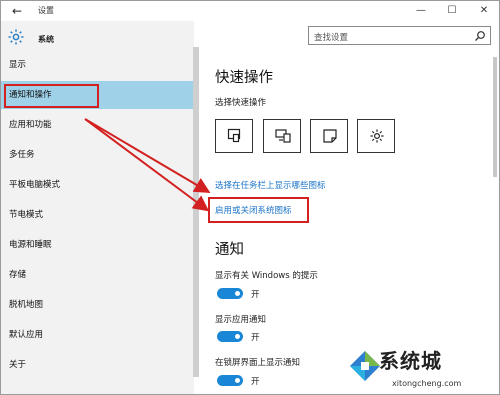 This screenshot has height=395, width=500. I want to click on arrow-to-system-icons-link, so click(147, 165).